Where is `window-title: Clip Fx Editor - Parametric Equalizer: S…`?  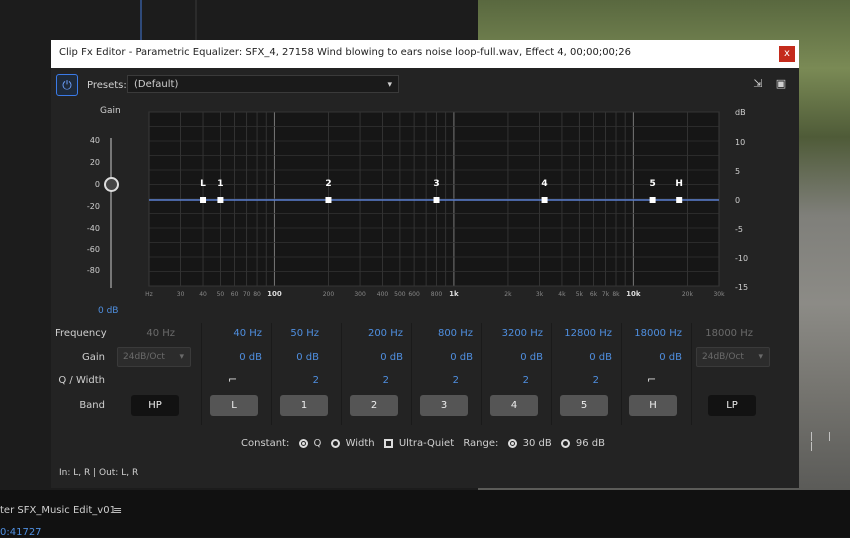
window-title: Clip Fx Editor - Parametric Equalizer: S… is located at coordinates (345, 52).